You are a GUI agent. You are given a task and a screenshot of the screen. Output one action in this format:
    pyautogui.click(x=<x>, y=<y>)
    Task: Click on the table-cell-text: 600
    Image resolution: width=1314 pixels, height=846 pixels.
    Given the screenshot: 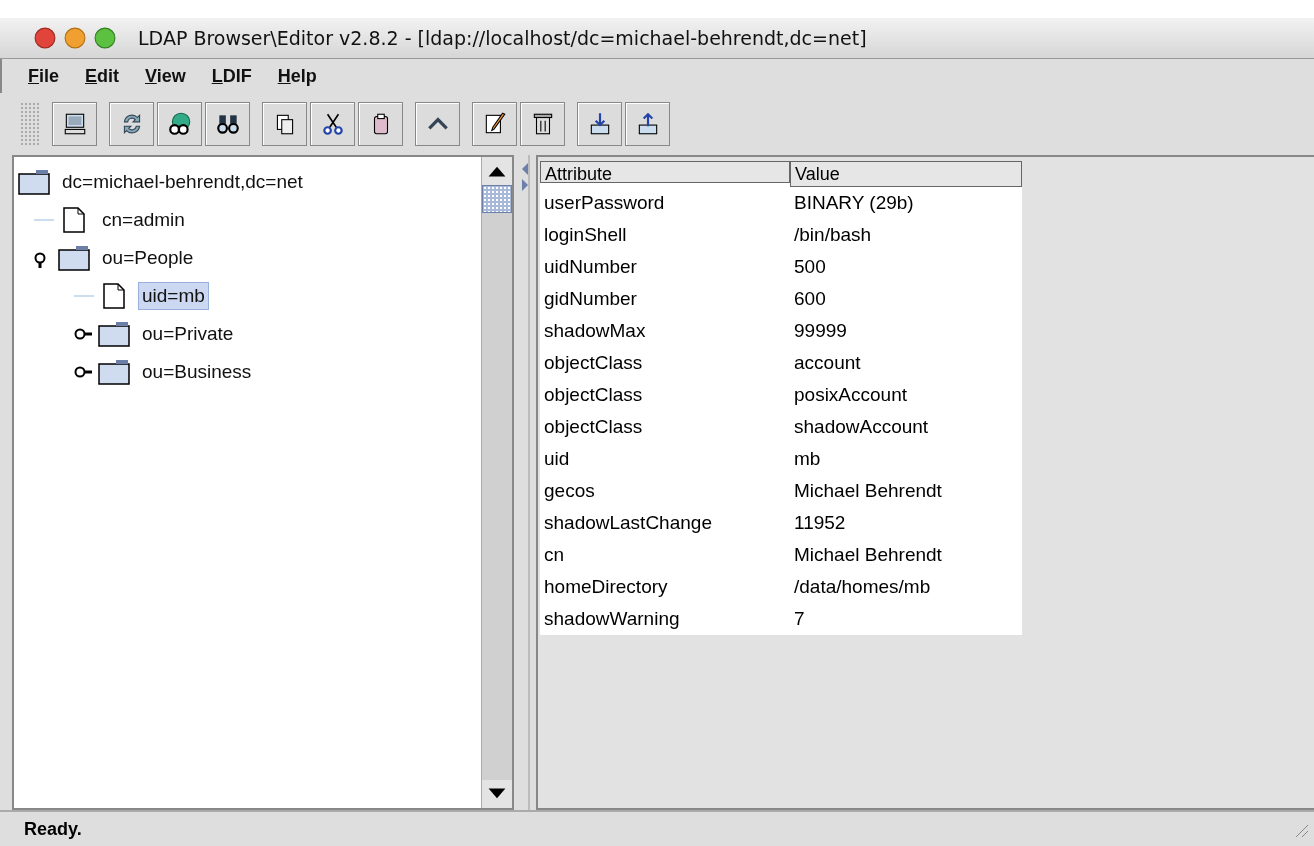 What is the action you would take?
    pyautogui.click(x=810, y=299)
    